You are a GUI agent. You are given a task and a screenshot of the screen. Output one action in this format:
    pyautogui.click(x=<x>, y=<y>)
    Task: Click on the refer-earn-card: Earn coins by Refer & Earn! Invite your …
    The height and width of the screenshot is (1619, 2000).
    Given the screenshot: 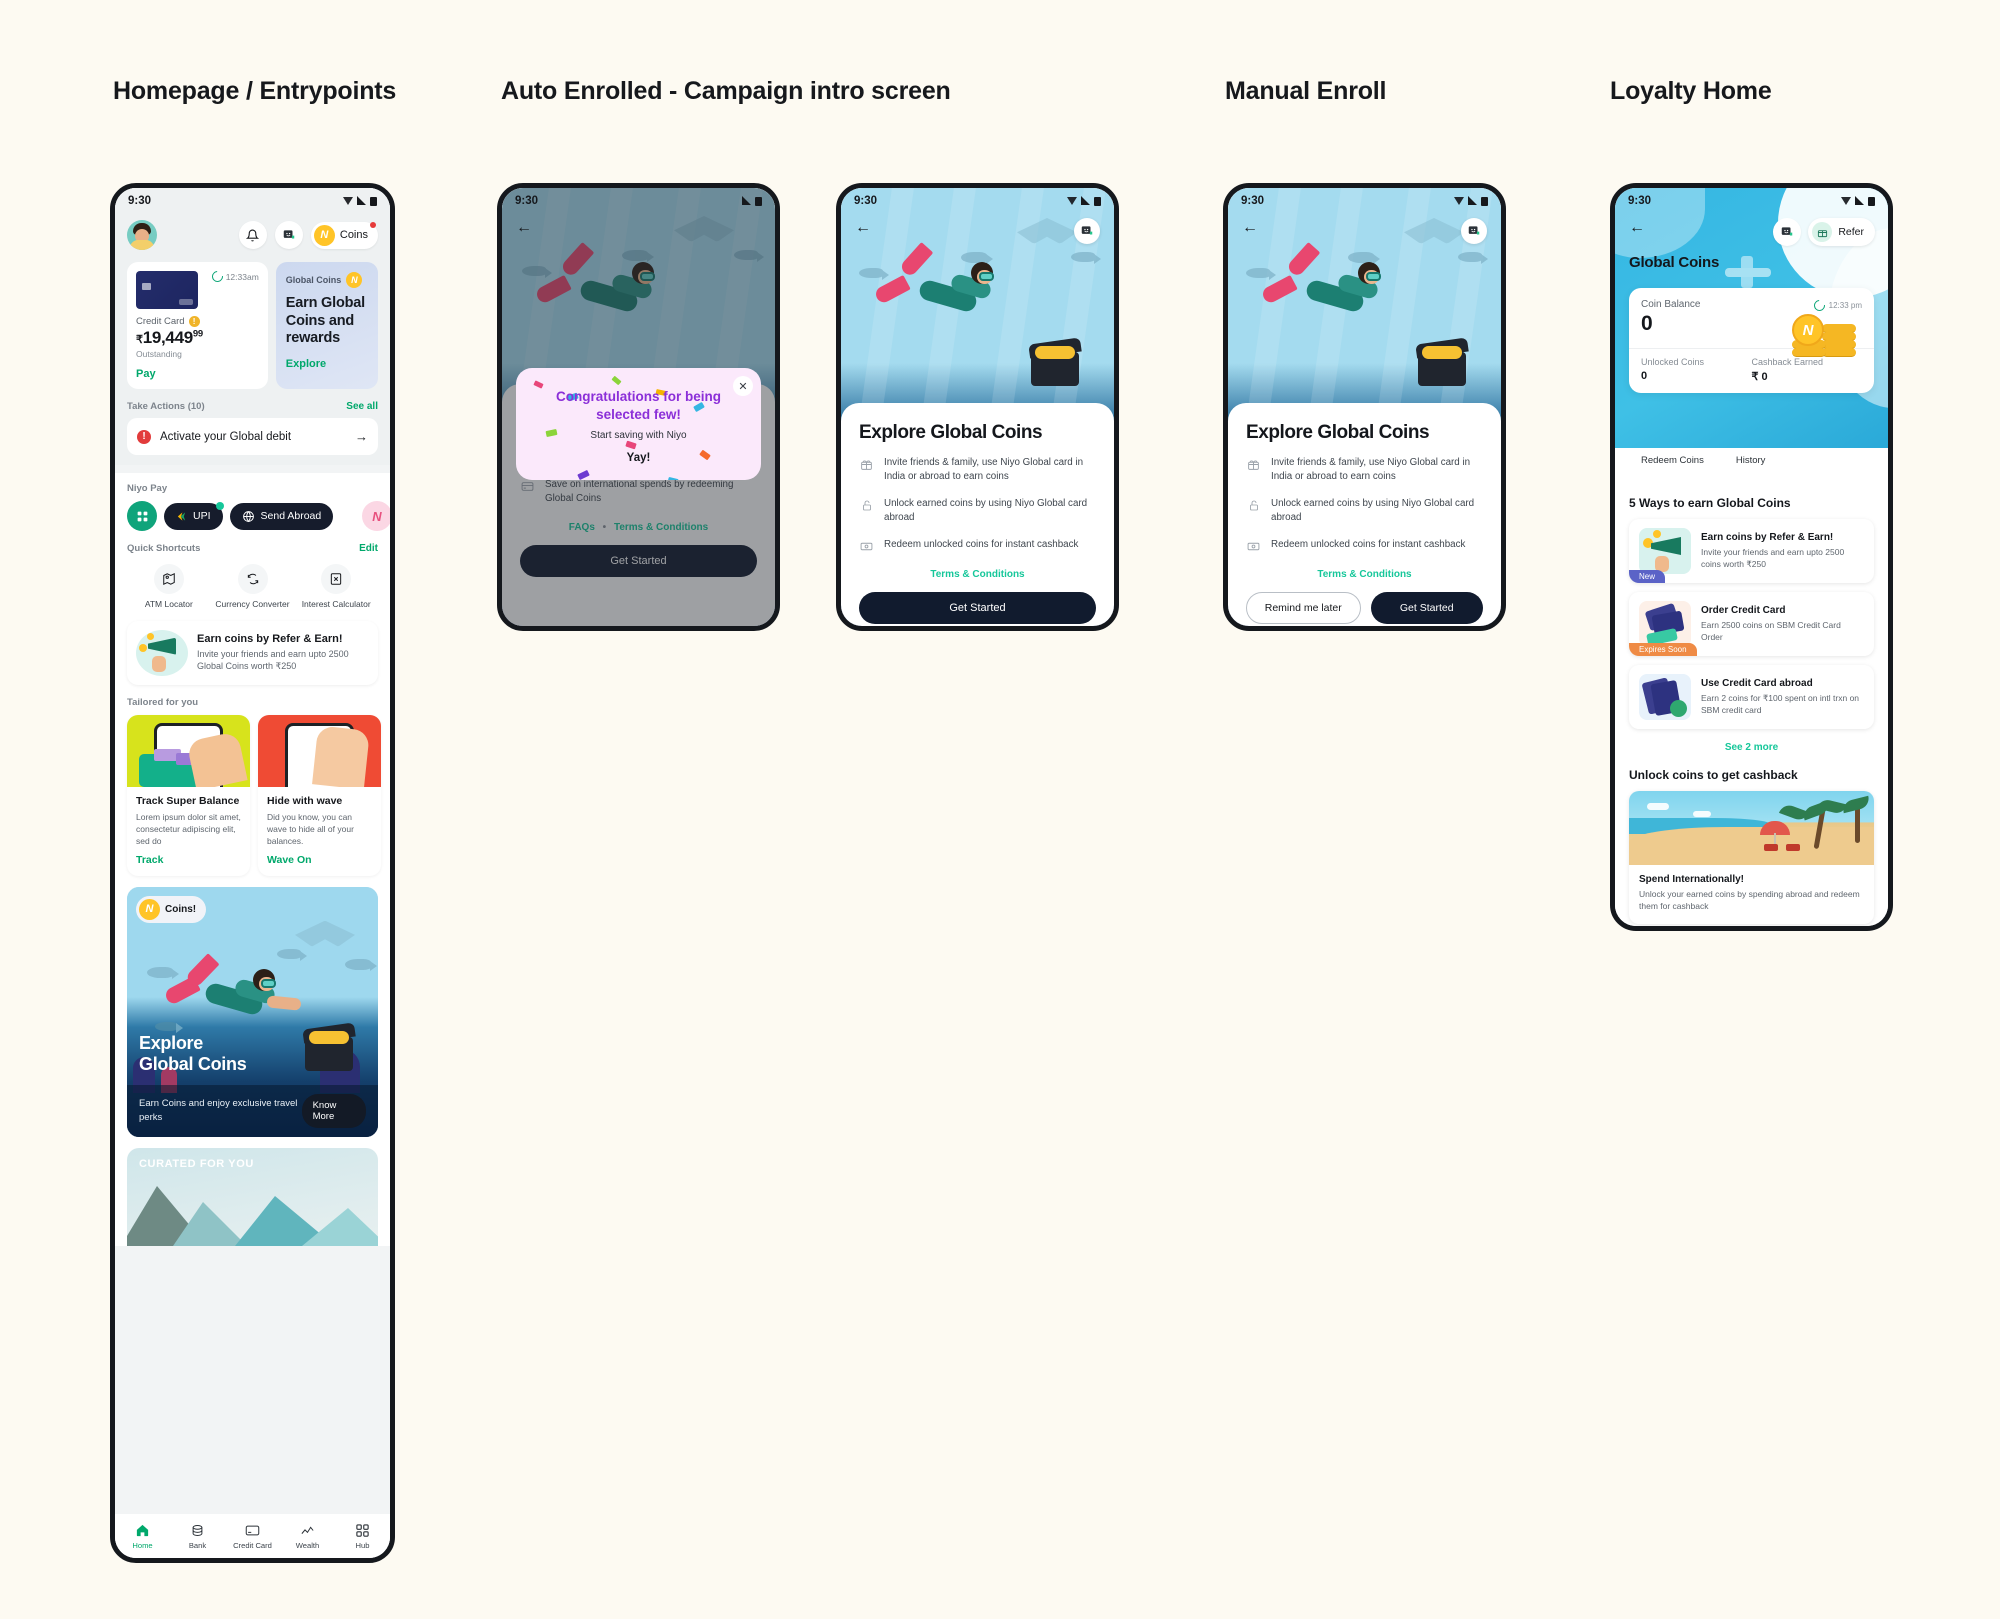 What is the action you would take?
    pyautogui.click(x=252, y=652)
    